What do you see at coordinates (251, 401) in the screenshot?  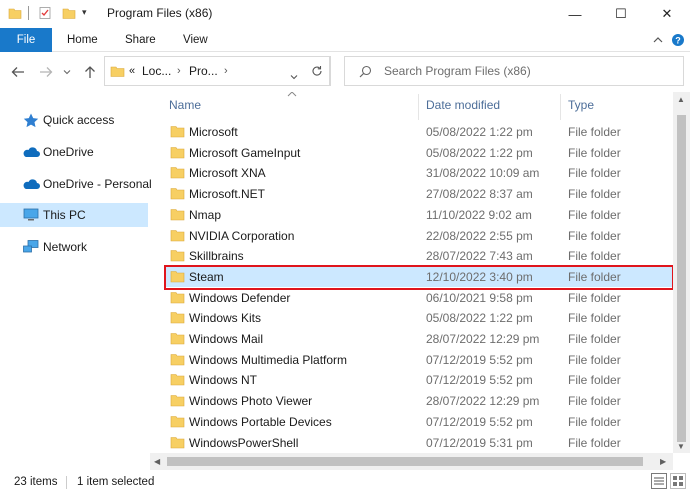 I see `file-name: Windows Photo Viewer` at bounding box center [251, 401].